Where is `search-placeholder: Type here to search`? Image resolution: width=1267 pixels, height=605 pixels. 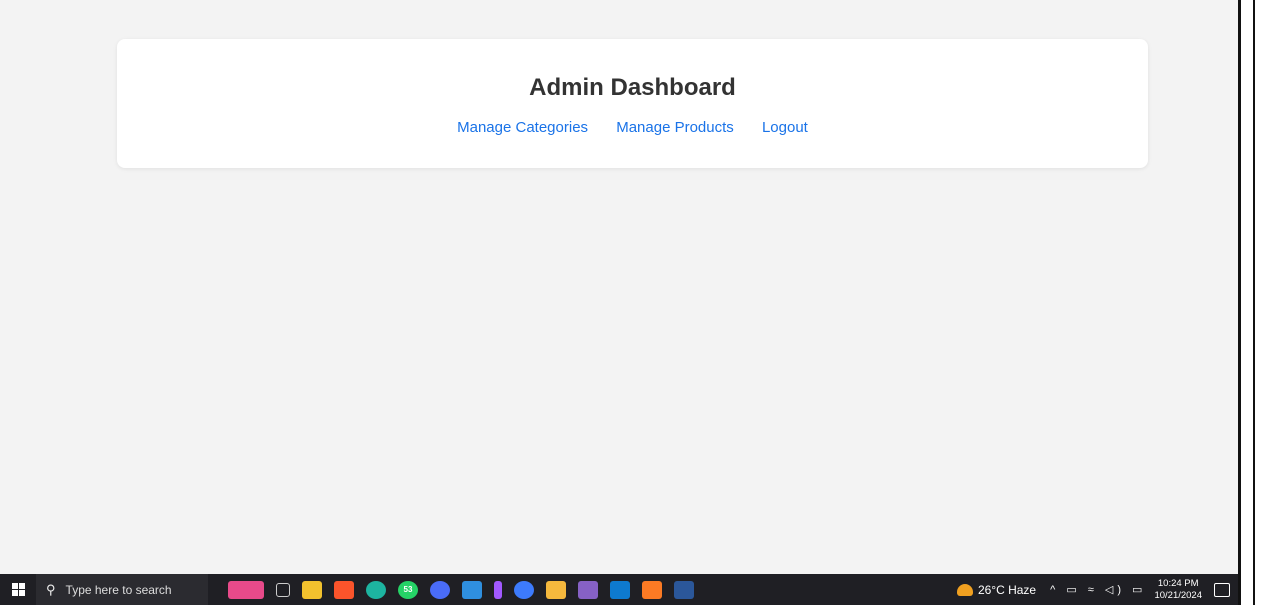 search-placeholder: Type here to search is located at coordinates (118, 589).